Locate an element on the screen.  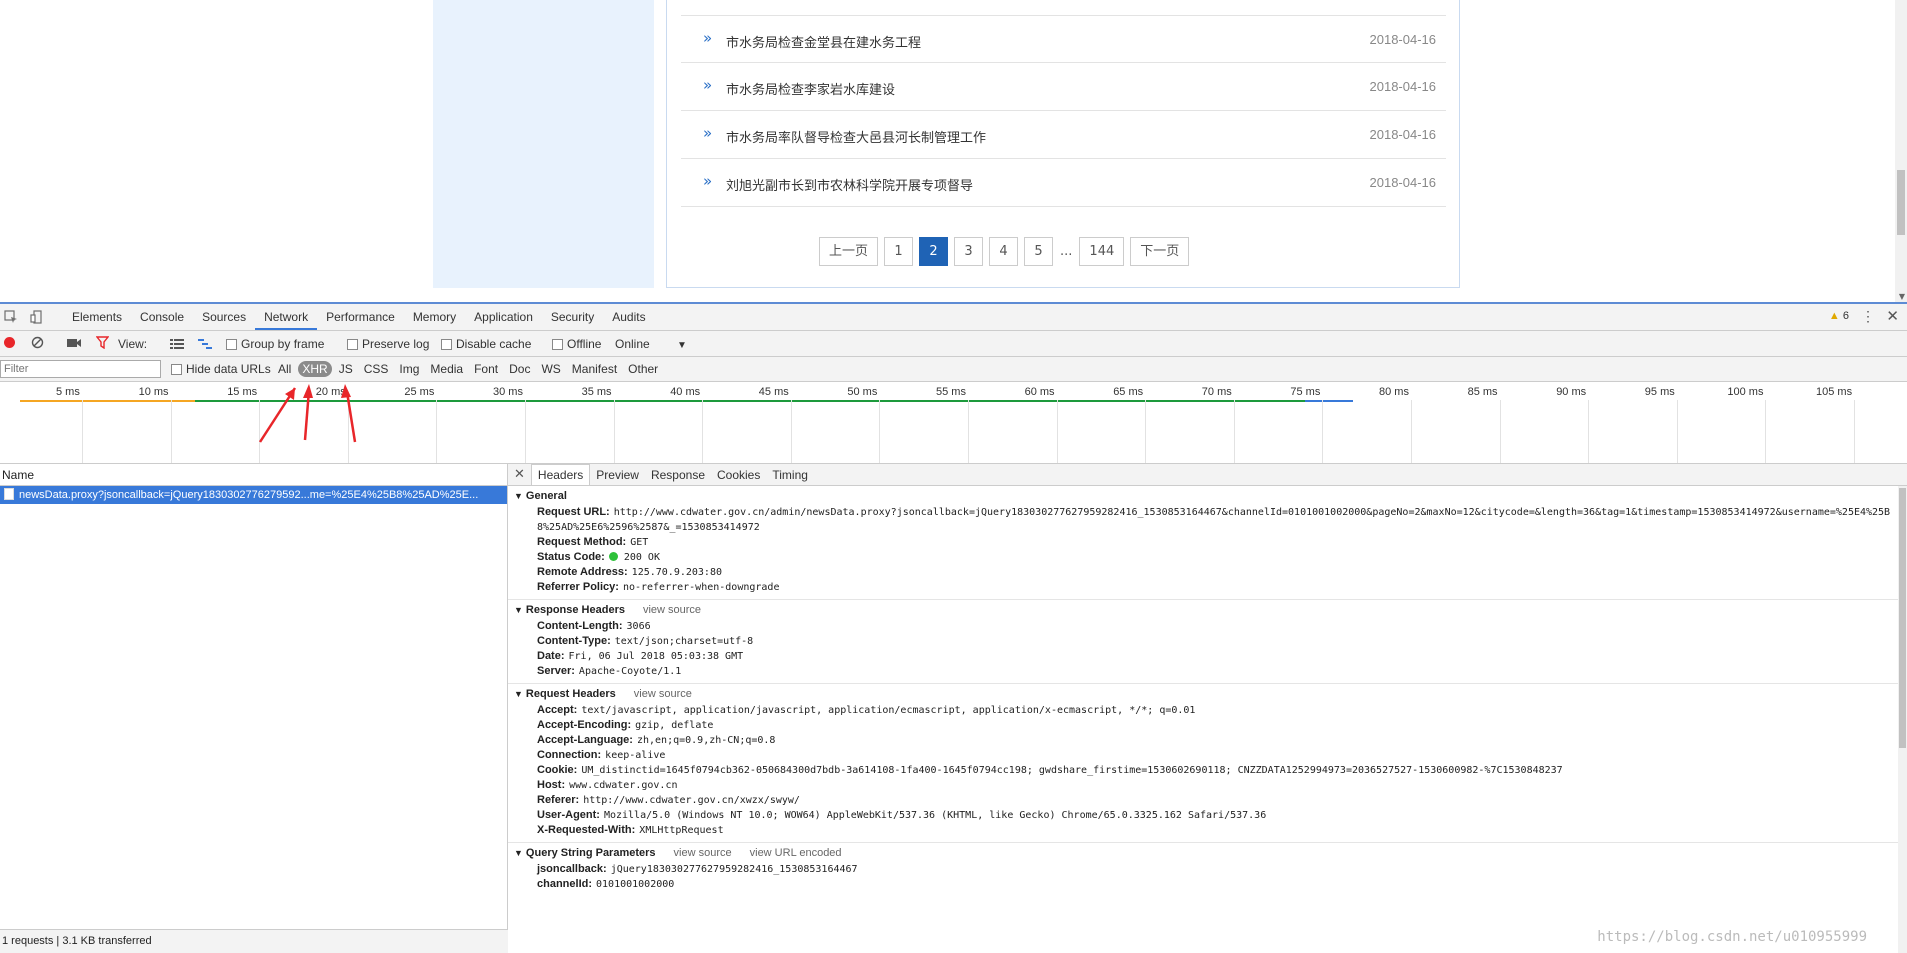
general-section-header: ▼ General is located at coordinates (1203, 496).